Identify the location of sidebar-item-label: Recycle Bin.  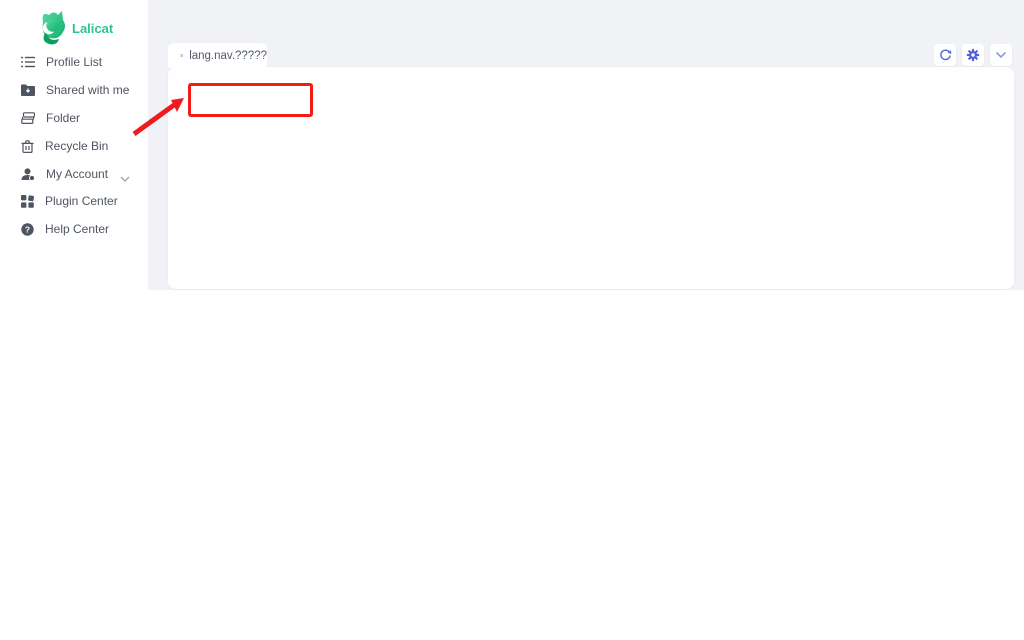
(77, 146).